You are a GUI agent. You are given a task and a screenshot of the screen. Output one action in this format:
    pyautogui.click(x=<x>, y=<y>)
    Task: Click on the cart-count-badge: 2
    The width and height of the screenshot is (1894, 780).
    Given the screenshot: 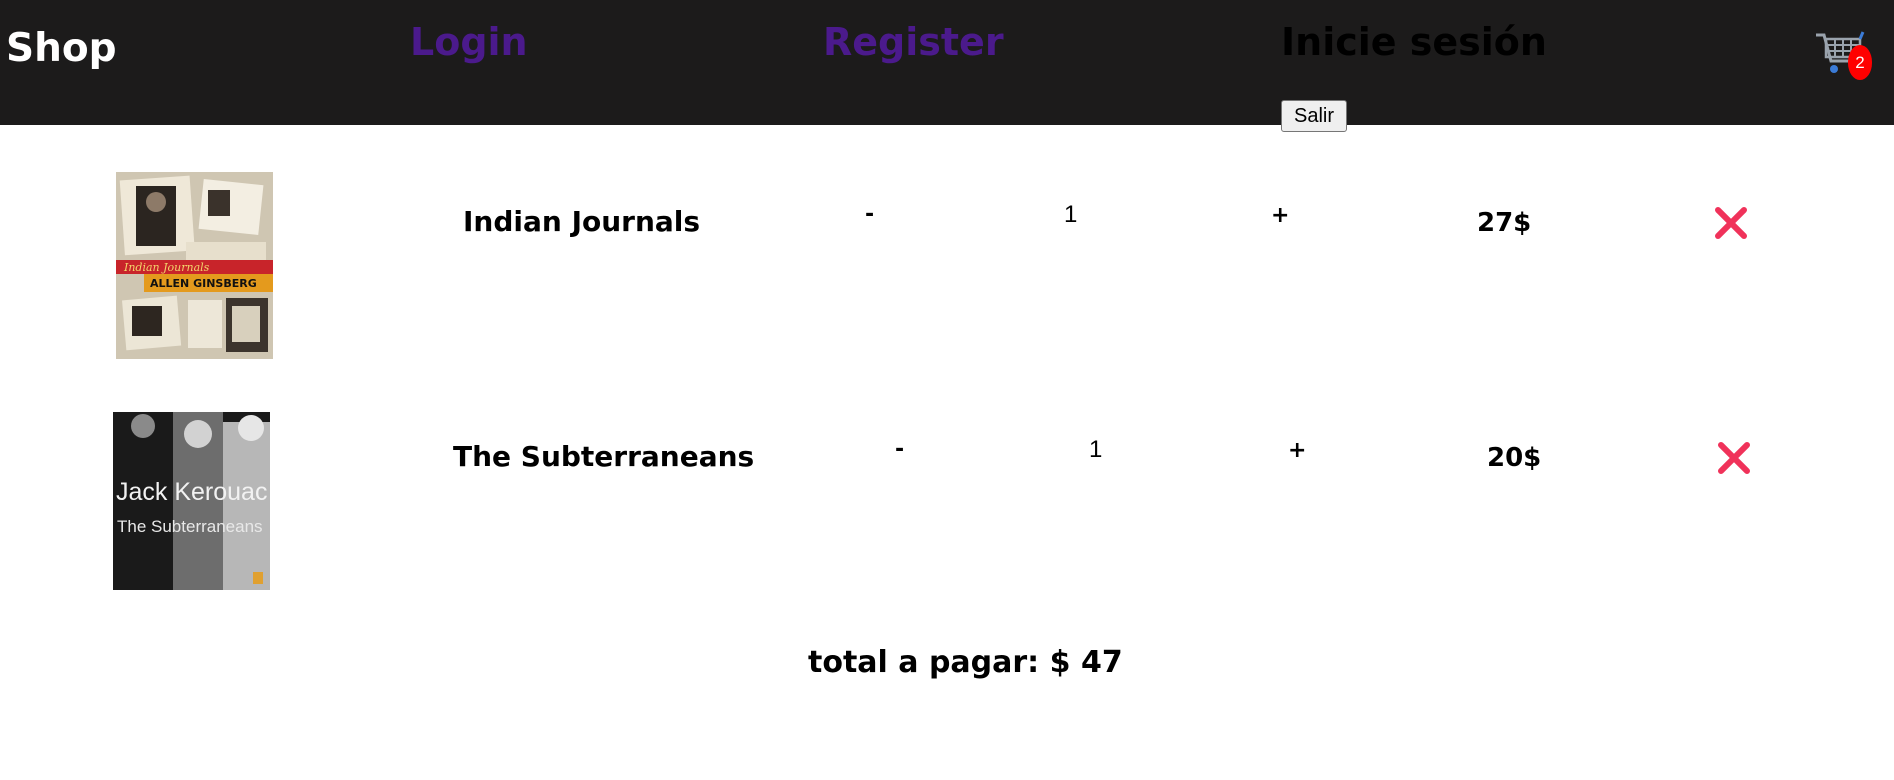 What is the action you would take?
    pyautogui.click(x=1860, y=62)
    